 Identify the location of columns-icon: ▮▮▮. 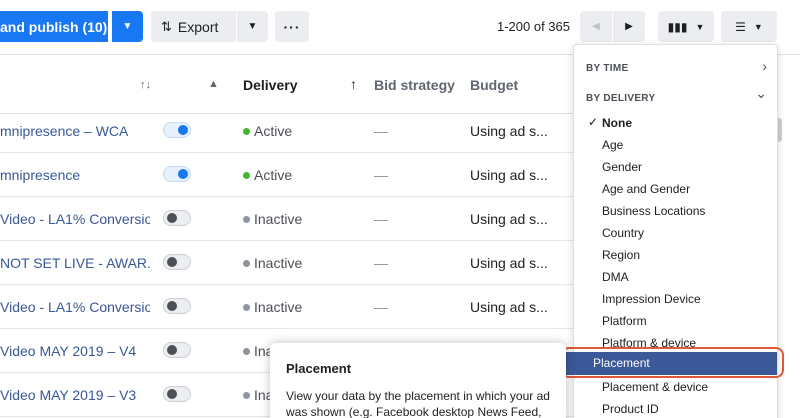
(677, 26).